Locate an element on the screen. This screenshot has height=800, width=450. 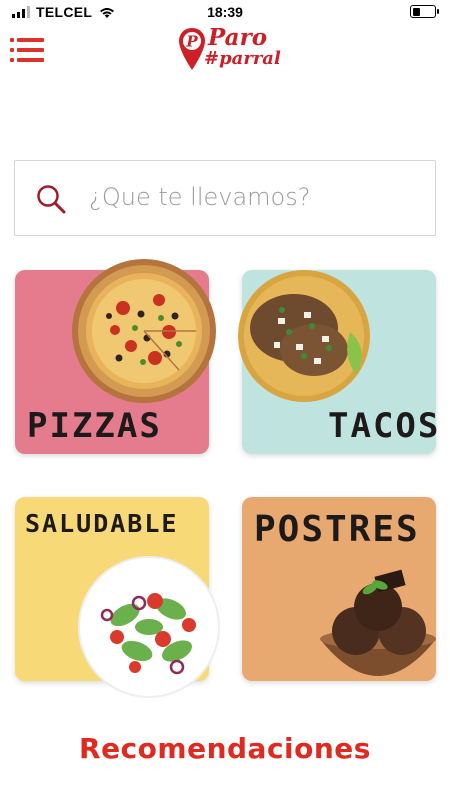
tacos-image is located at coordinates (304, 336).